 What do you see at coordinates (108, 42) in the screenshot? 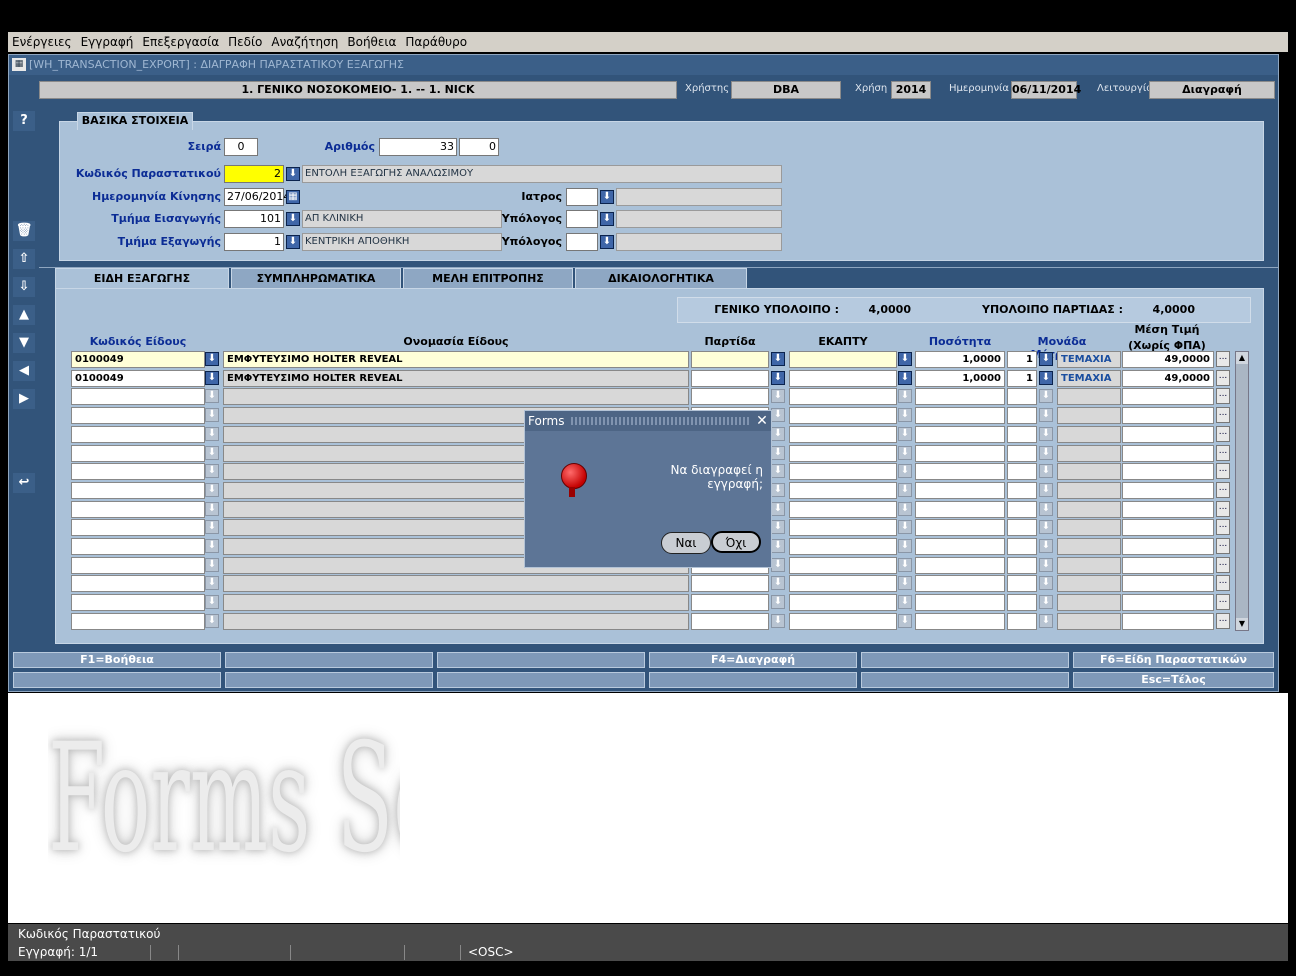
I see `menu-record: Εγγραφή` at bounding box center [108, 42].